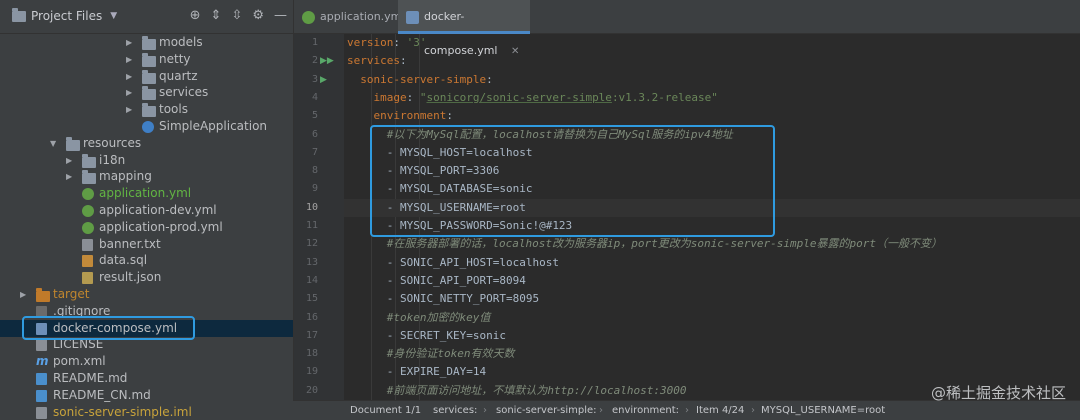  Describe the element at coordinates (130, 277) in the screenshot. I see `tree-item-label: result.json` at that location.